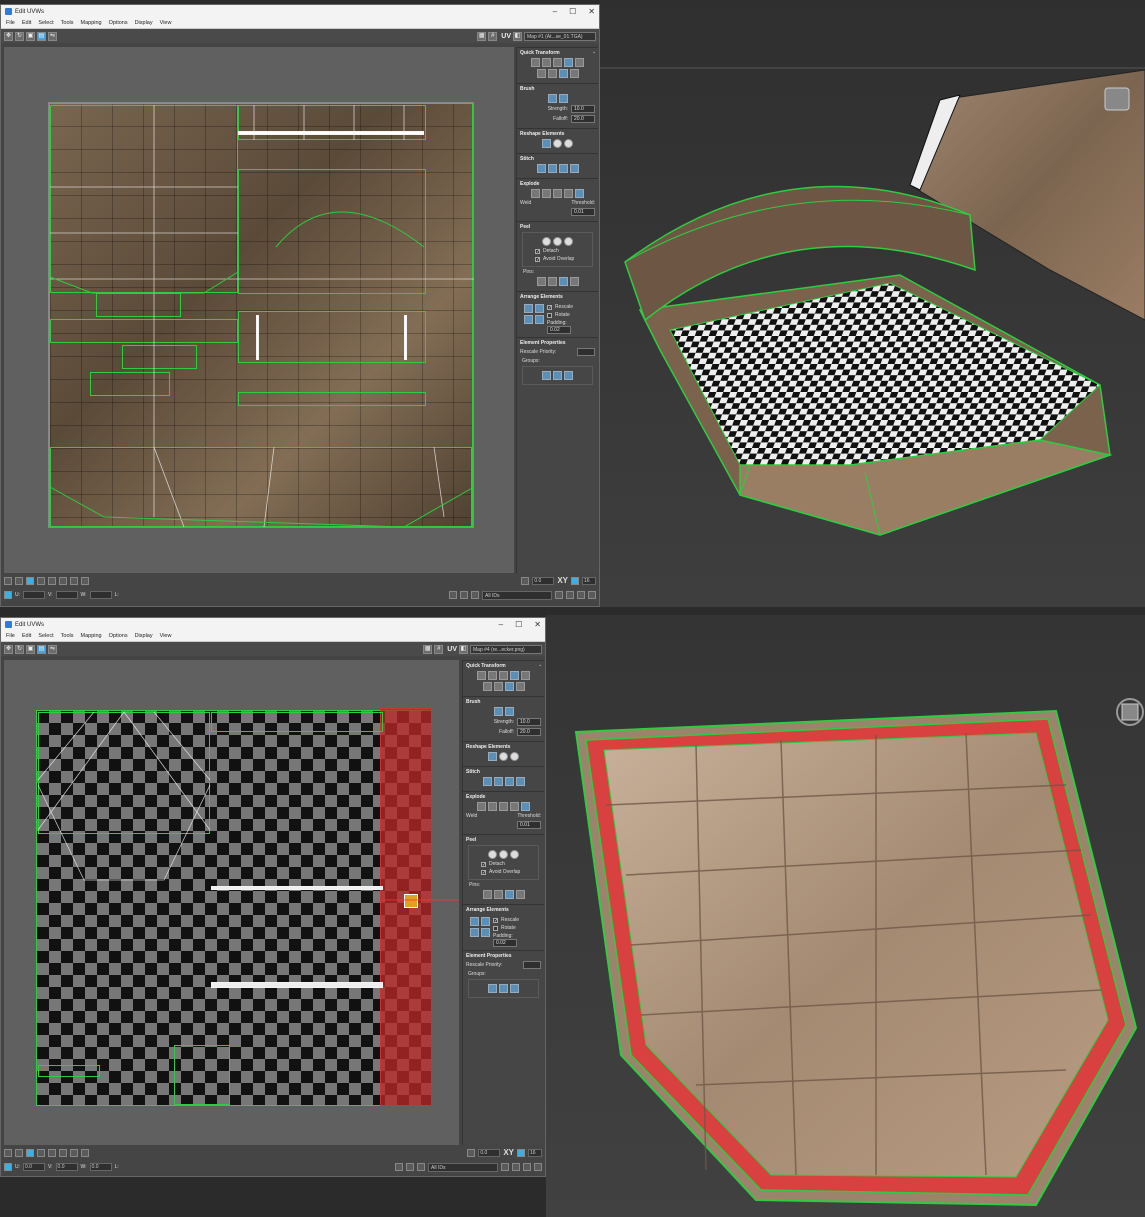  What do you see at coordinates (529, 825) in the screenshot?
I see `threshold-spinner: 0.01` at bounding box center [529, 825].